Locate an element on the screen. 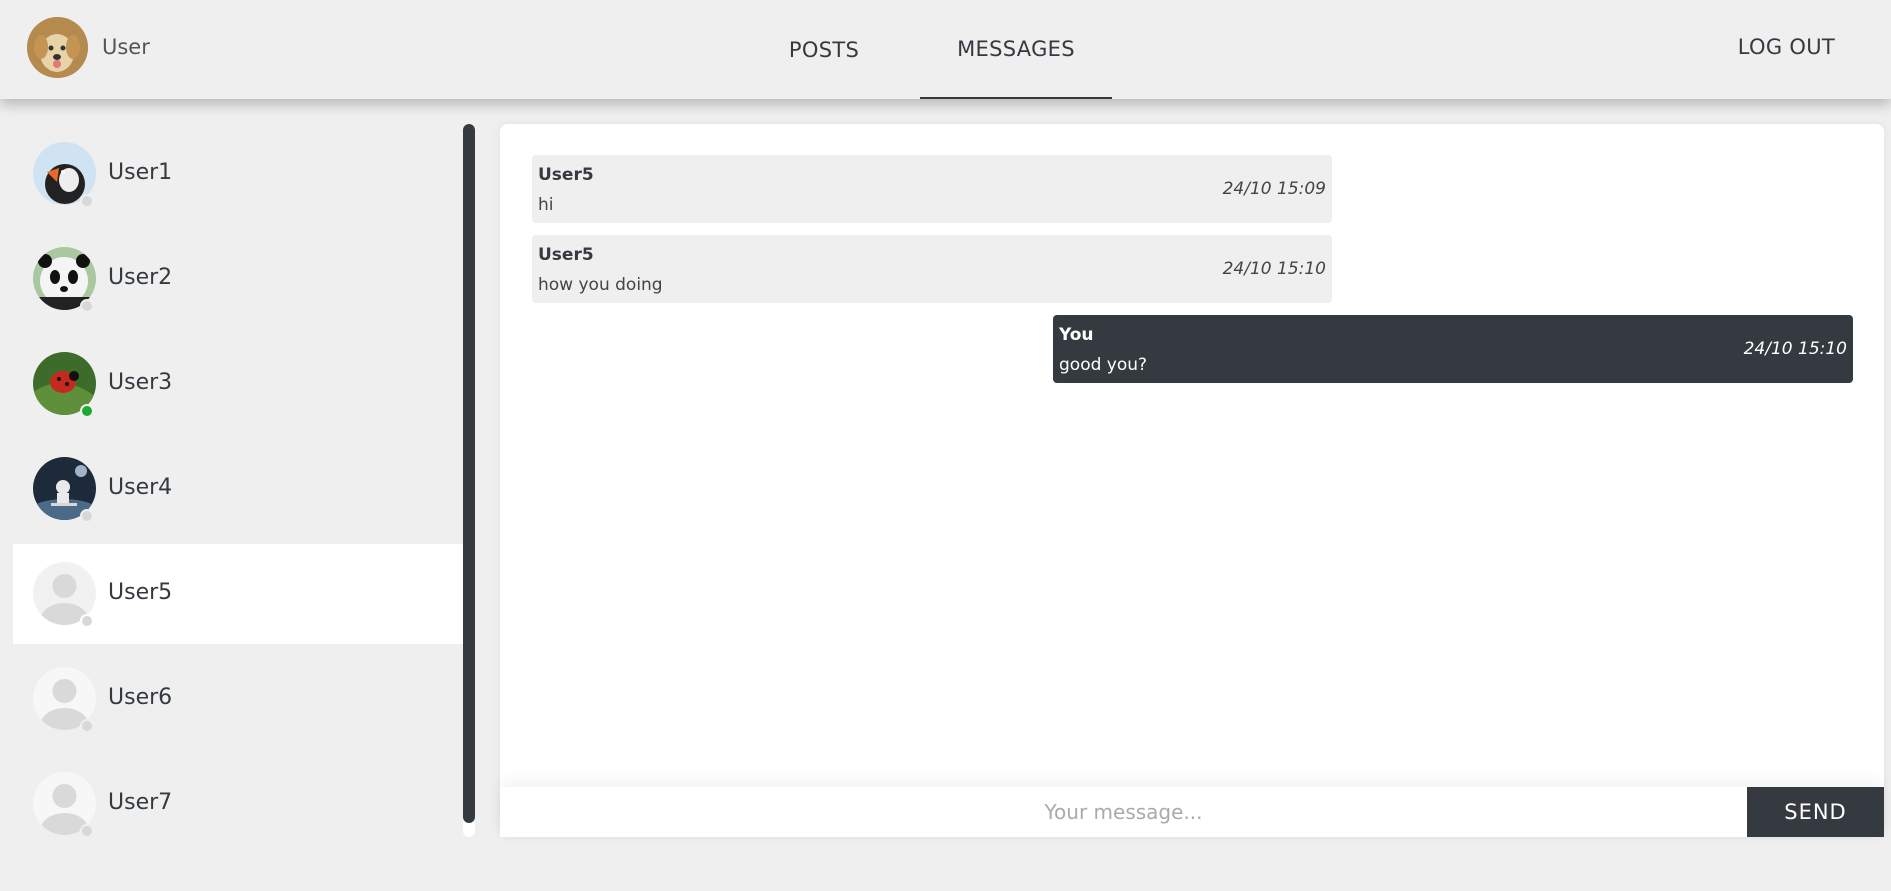 Image resolution: width=1891 pixels, height=891 pixels. sidebar-item-label: User7 is located at coordinates (140, 802).